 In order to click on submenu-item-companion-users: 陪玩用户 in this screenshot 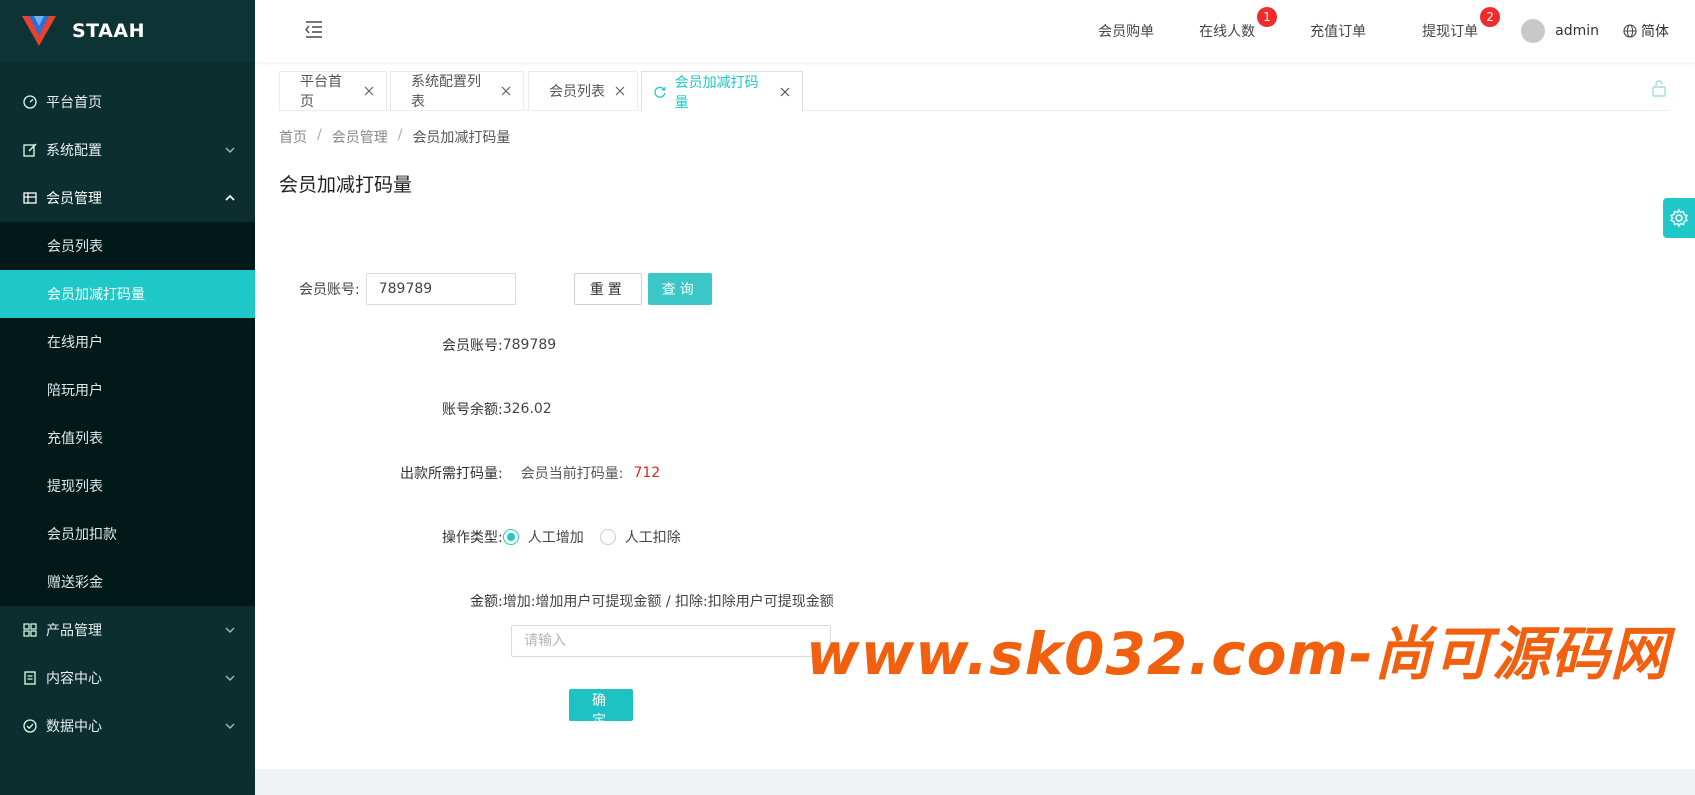, I will do `click(127, 390)`.